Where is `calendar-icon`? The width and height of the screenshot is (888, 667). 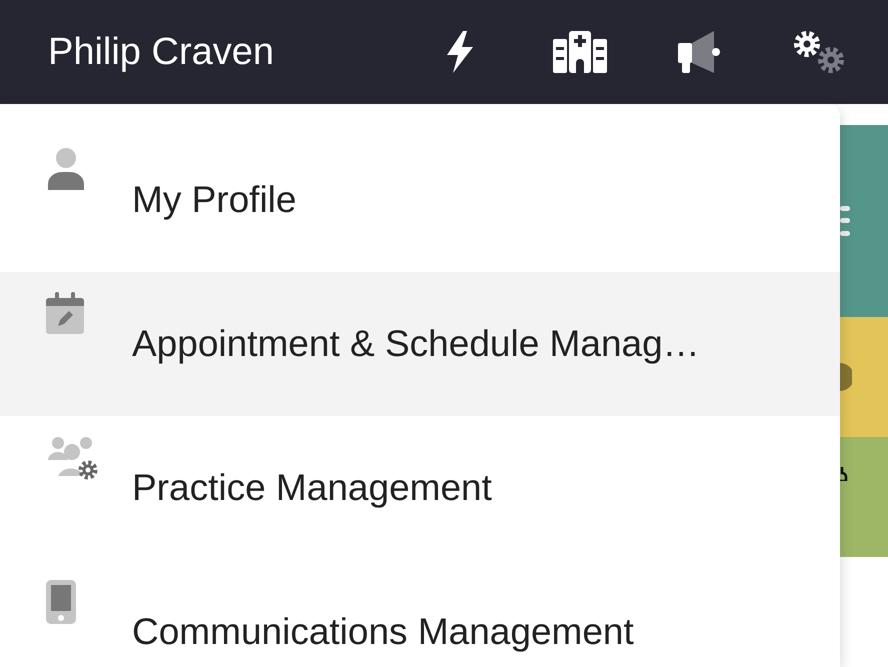
calendar-icon is located at coordinates (65, 313).